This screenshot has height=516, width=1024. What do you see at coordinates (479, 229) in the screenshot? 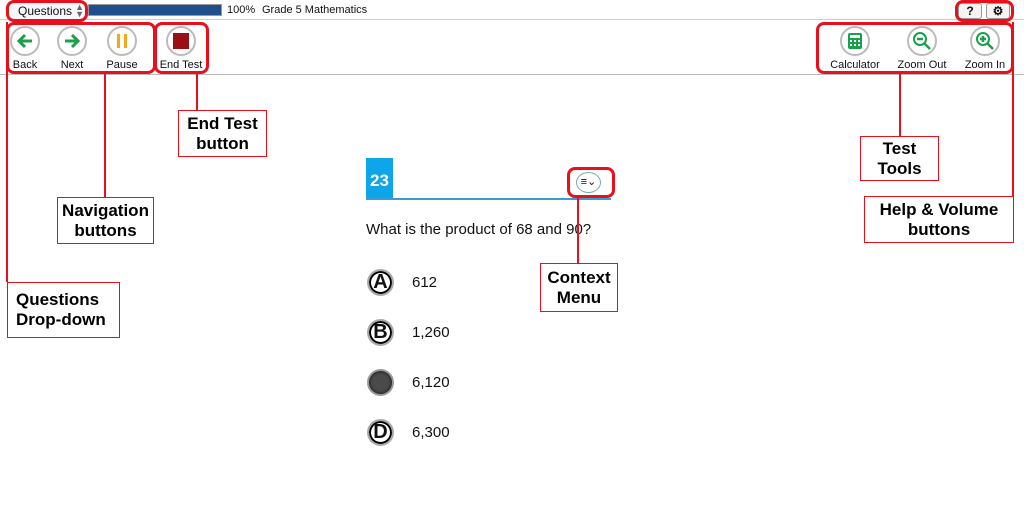
I see `question-text: What is the product of 68 and 90?` at bounding box center [479, 229].